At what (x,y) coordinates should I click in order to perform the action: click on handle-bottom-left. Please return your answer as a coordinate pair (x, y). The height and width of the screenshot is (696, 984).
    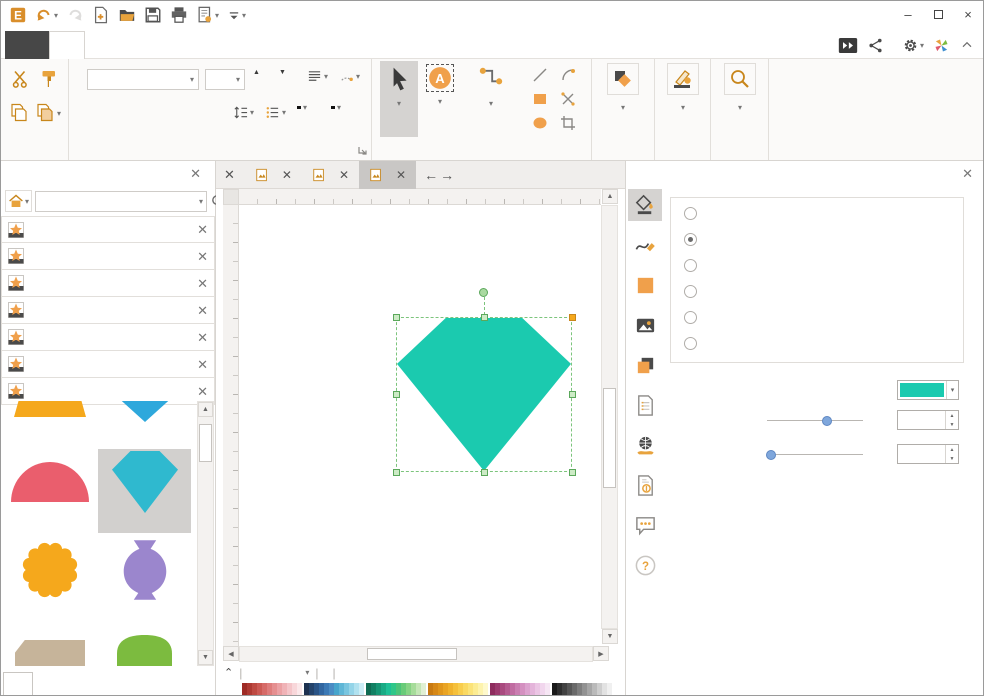
    Looking at the image, I should click on (396, 472).